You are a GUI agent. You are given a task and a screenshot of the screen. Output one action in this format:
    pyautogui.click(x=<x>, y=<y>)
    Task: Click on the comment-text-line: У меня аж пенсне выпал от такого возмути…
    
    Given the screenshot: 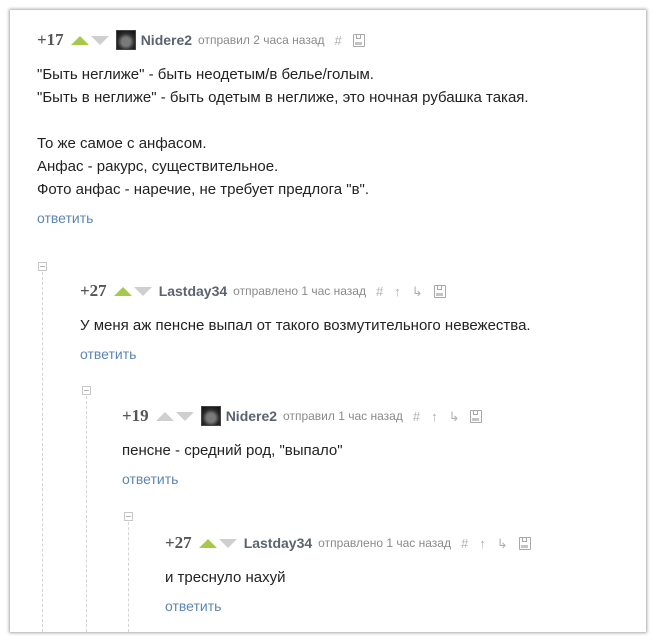 What is the action you would take?
    pyautogui.click(x=305, y=325)
    